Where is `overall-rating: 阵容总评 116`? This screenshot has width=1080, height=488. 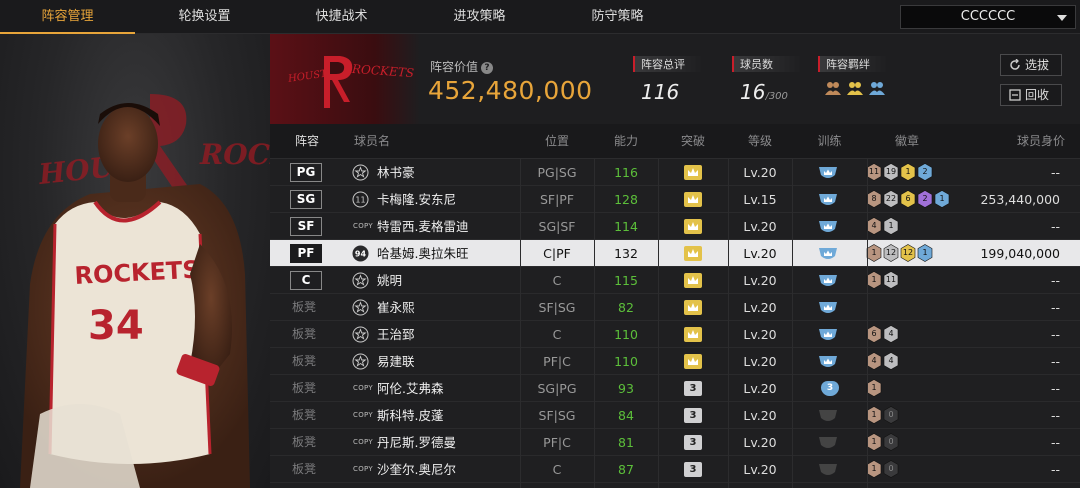
overall-rating: 阵容总评 116 is located at coordinates (668, 80).